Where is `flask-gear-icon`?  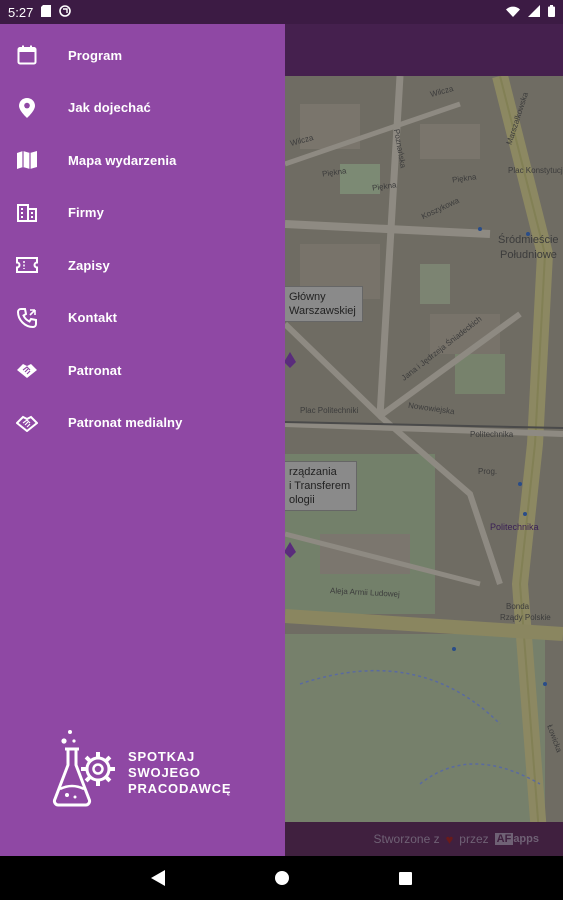
flask-gear-icon is located at coordinates (86, 772).